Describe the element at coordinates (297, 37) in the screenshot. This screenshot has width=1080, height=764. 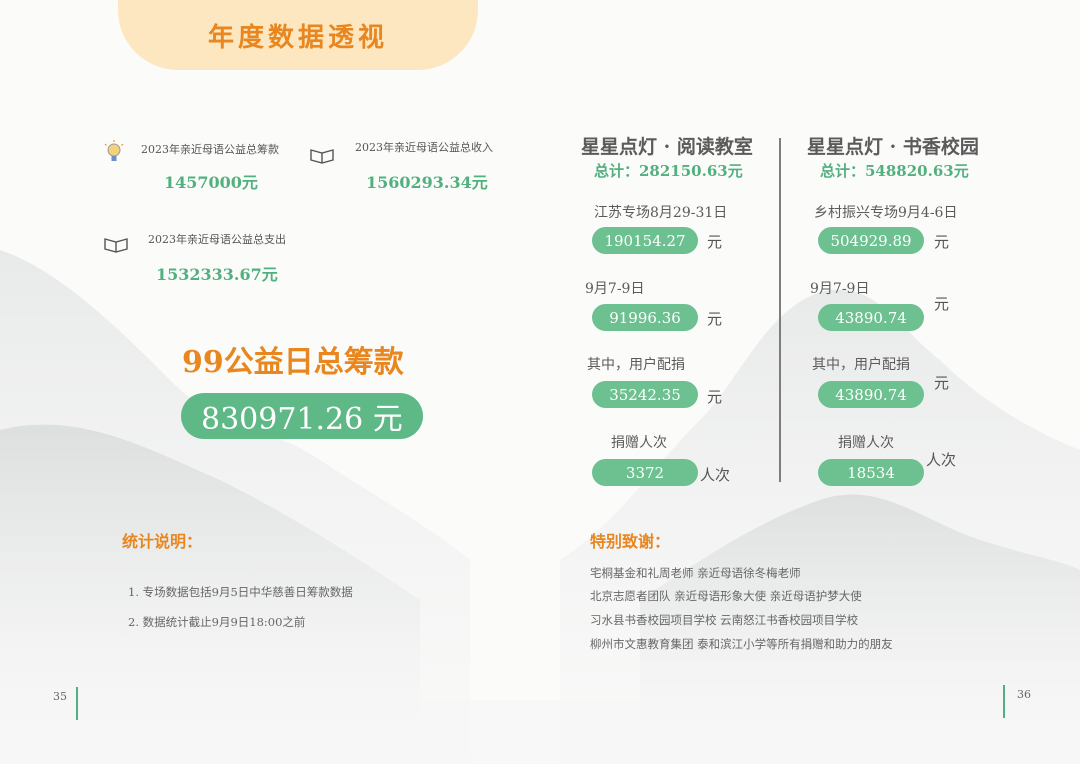
I see `page-title: 年度数据透视` at that location.